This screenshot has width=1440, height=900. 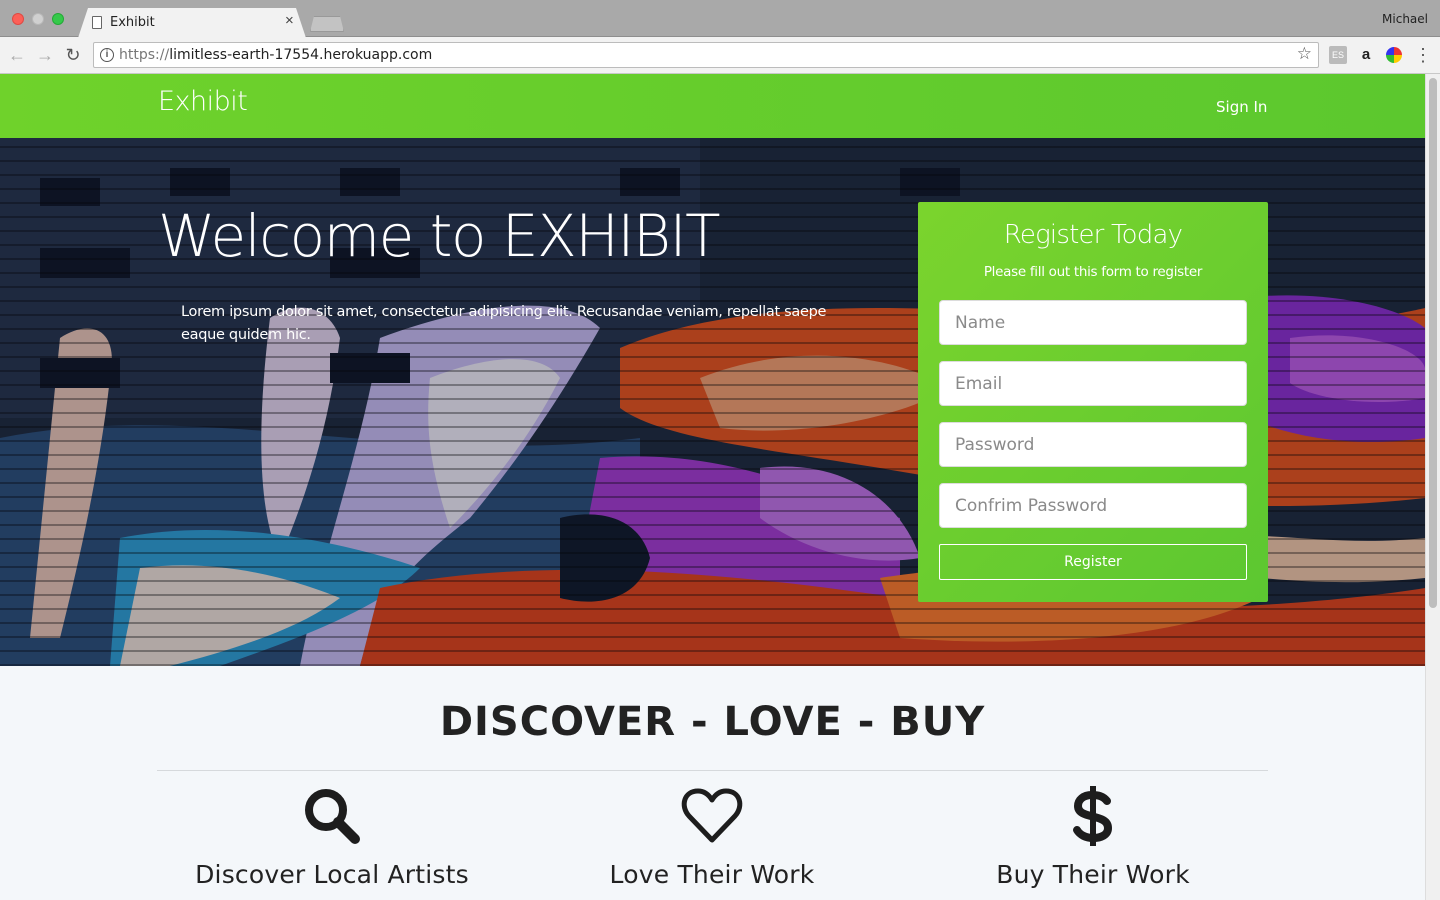 I want to click on sign-in-link: Sign In, so click(x=1241, y=107).